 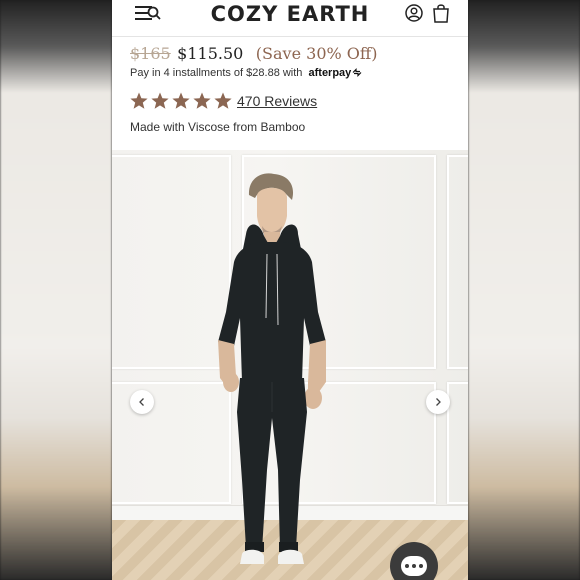 I want to click on chat-icon, so click(x=414, y=566).